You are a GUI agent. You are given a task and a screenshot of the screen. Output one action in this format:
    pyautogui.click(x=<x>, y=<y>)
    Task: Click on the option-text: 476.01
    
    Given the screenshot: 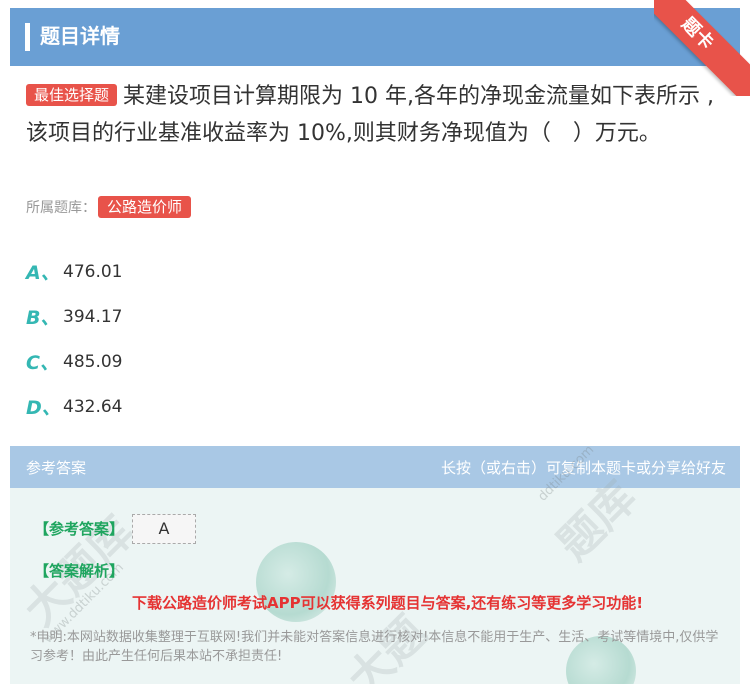 What is the action you would take?
    pyautogui.click(x=93, y=271)
    